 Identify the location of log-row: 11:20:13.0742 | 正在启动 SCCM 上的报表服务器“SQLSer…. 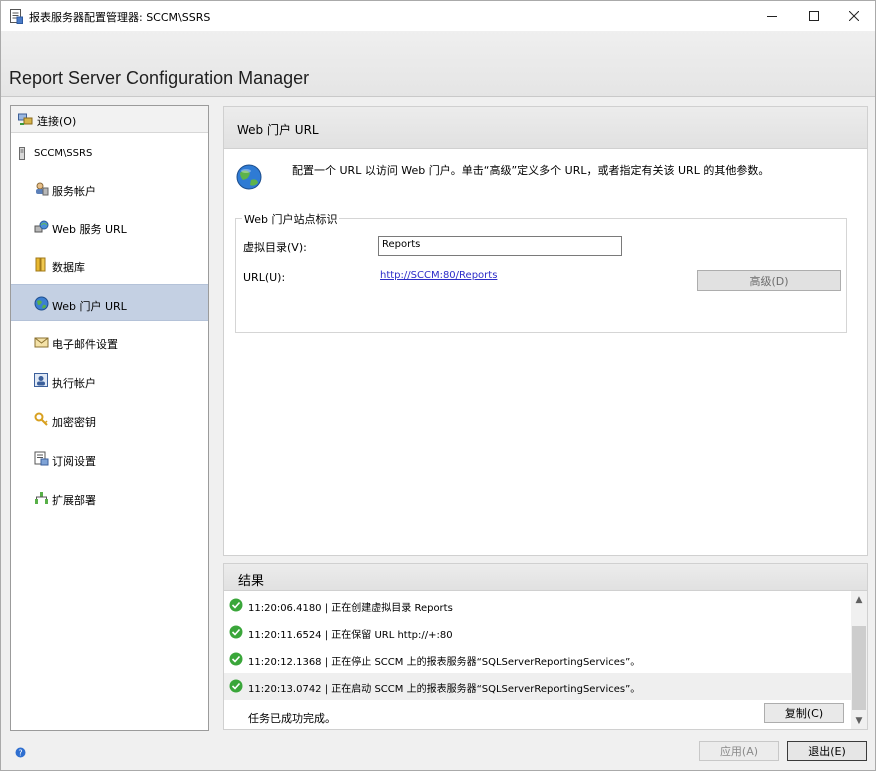
(537, 686).